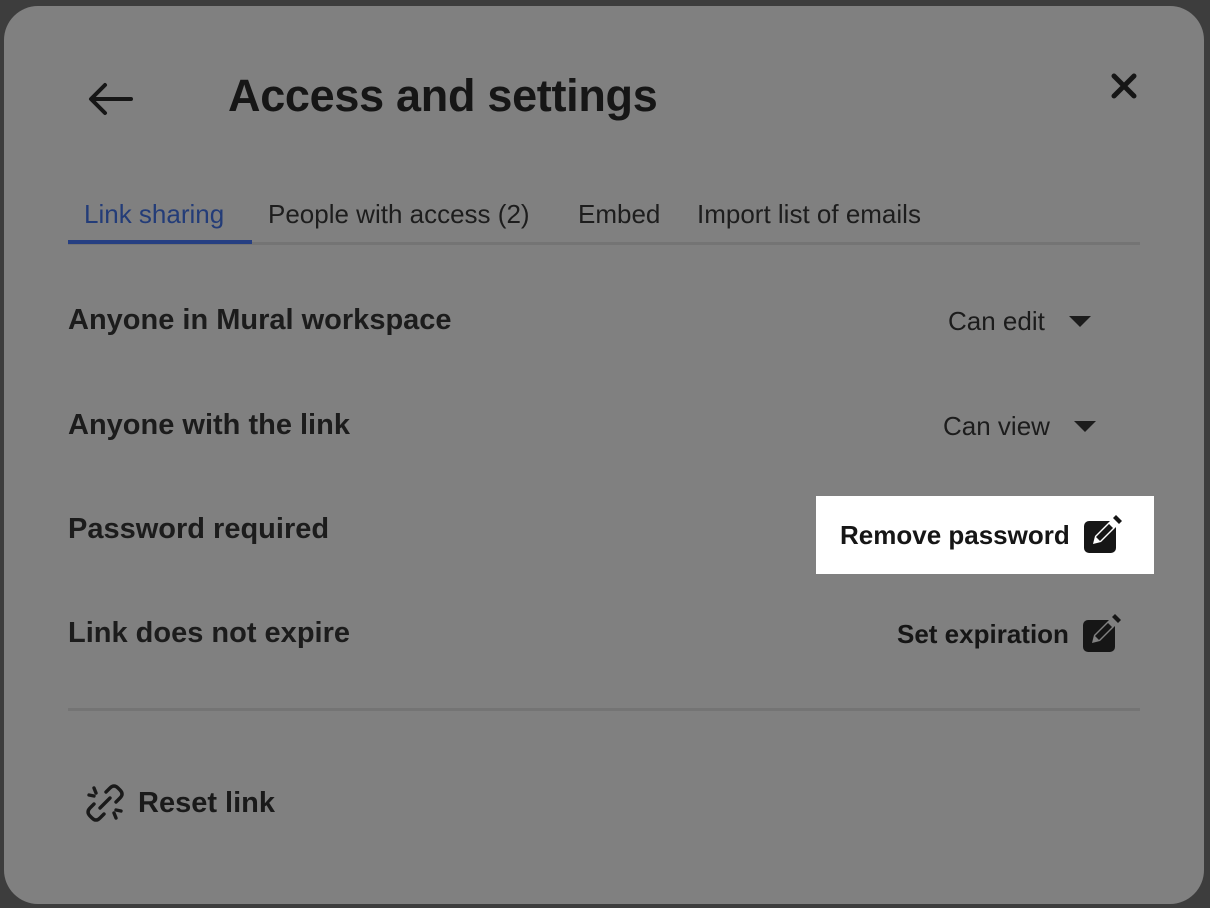 This screenshot has height=908, width=1210. What do you see at coordinates (983, 633) in the screenshot?
I see `action-label: Set expiration` at bounding box center [983, 633].